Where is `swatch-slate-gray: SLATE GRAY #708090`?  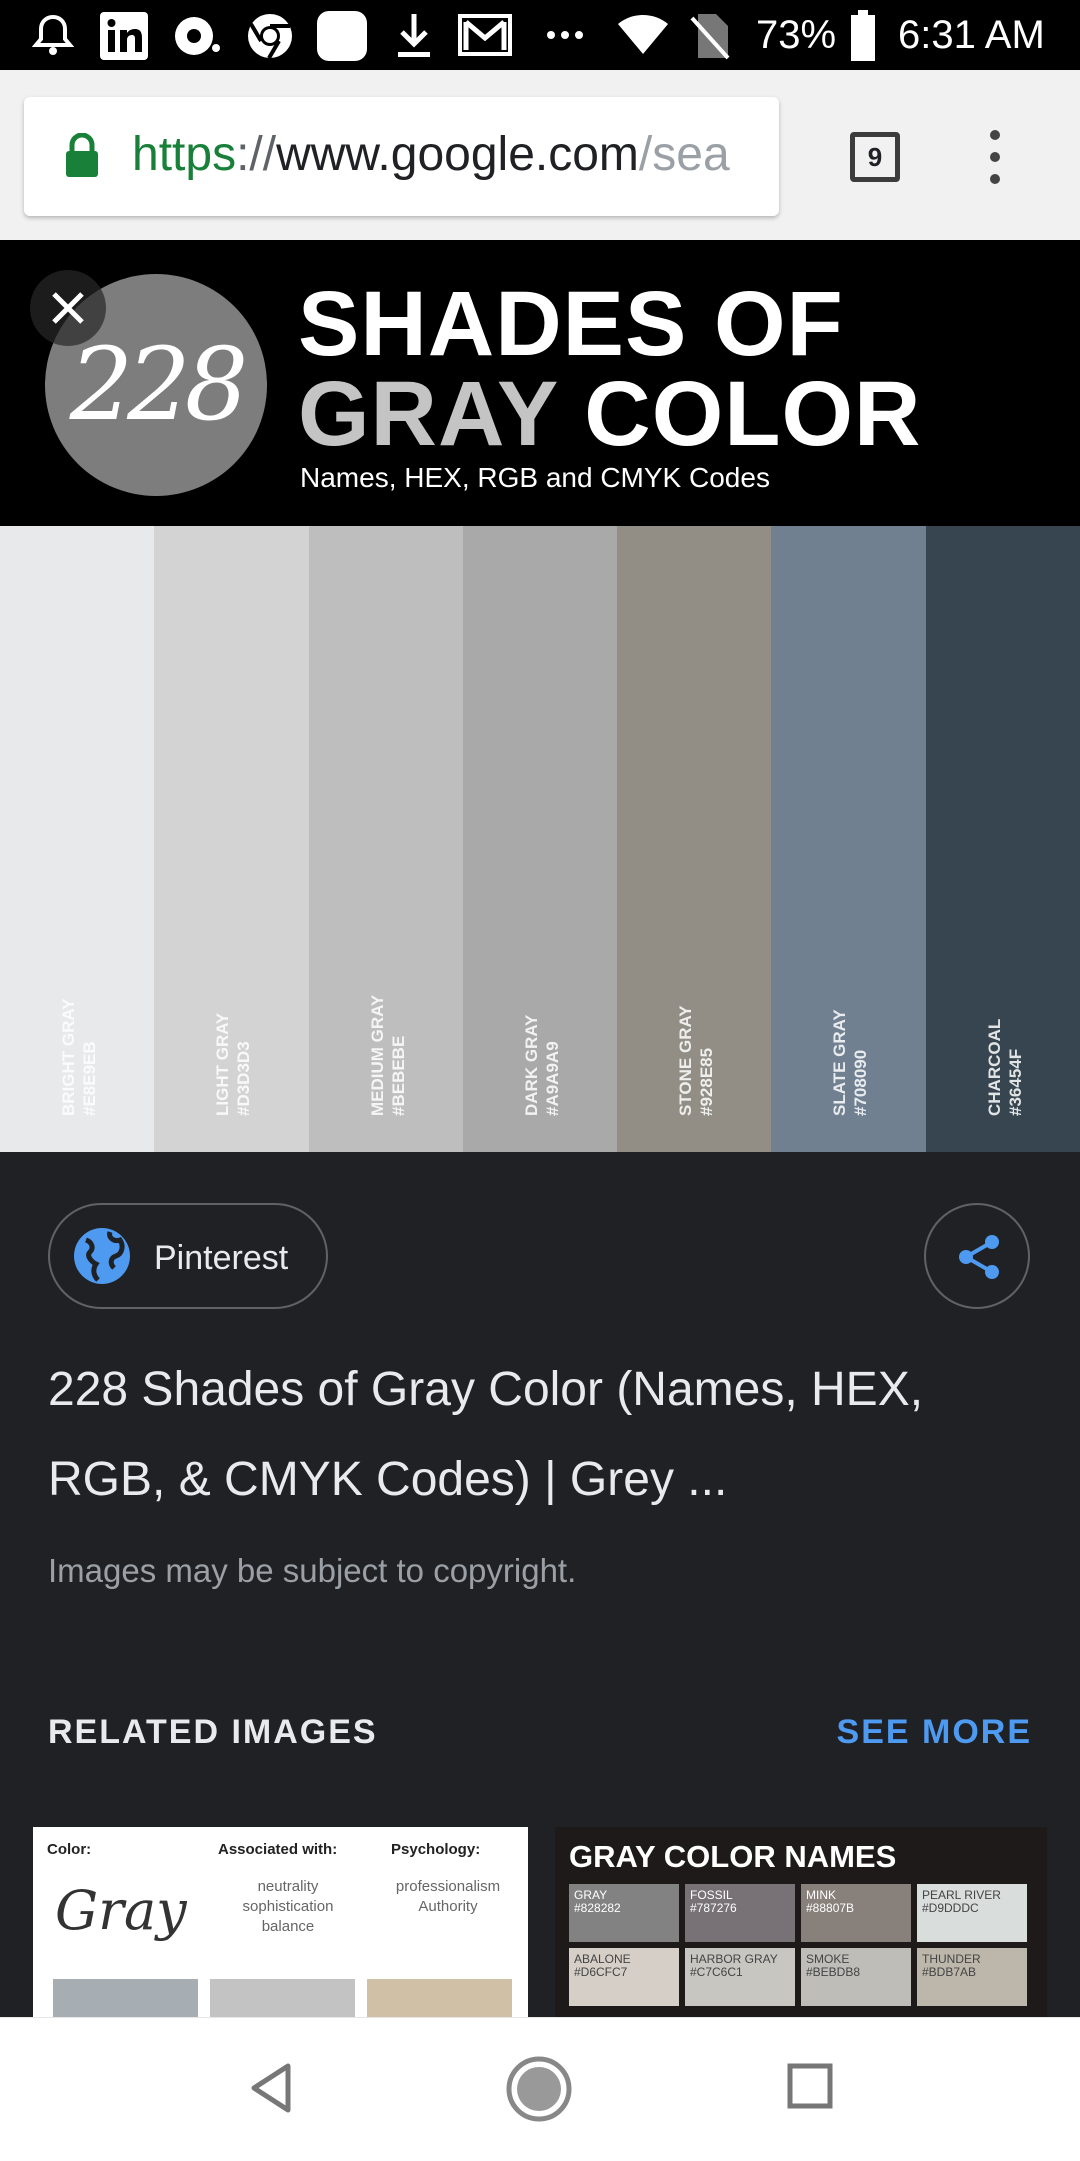 swatch-slate-gray: SLATE GRAY #708090 is located at coordinates (848, 839).